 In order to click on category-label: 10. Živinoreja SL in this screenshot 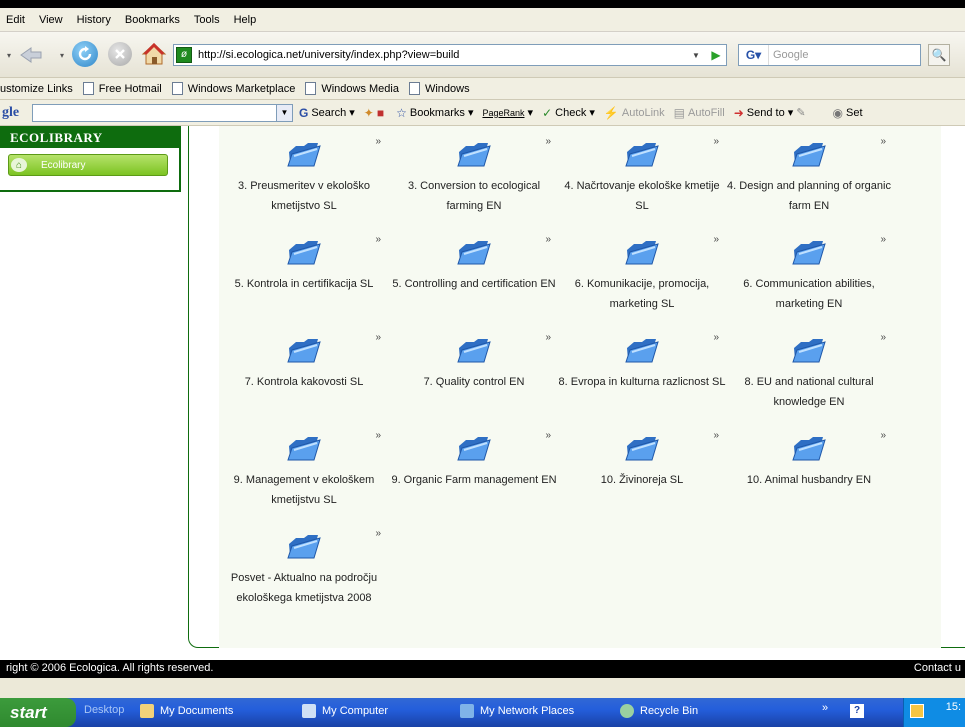, I will do `click(642, 480)`.